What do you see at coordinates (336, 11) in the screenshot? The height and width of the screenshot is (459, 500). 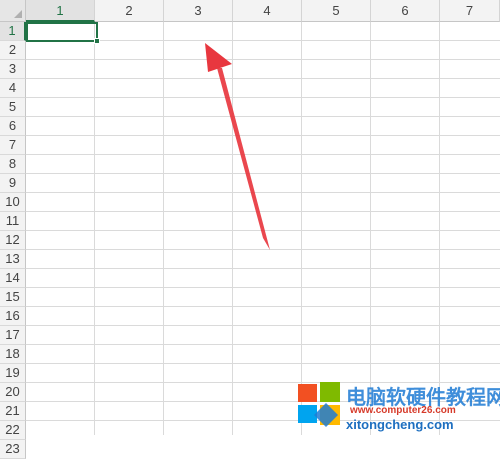 I see `column-header-5: 5` at bounding box center [336, 11].